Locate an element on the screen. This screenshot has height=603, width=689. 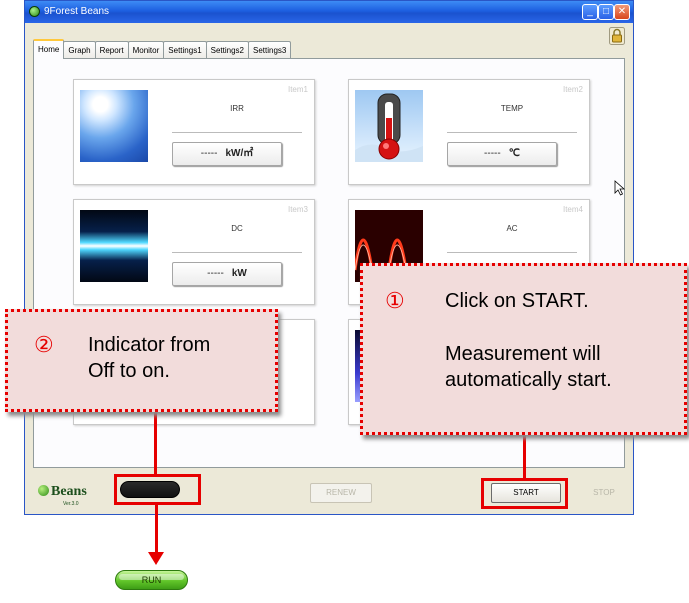
window-title: 9Forest Beans is located at coordinates (77, 11).